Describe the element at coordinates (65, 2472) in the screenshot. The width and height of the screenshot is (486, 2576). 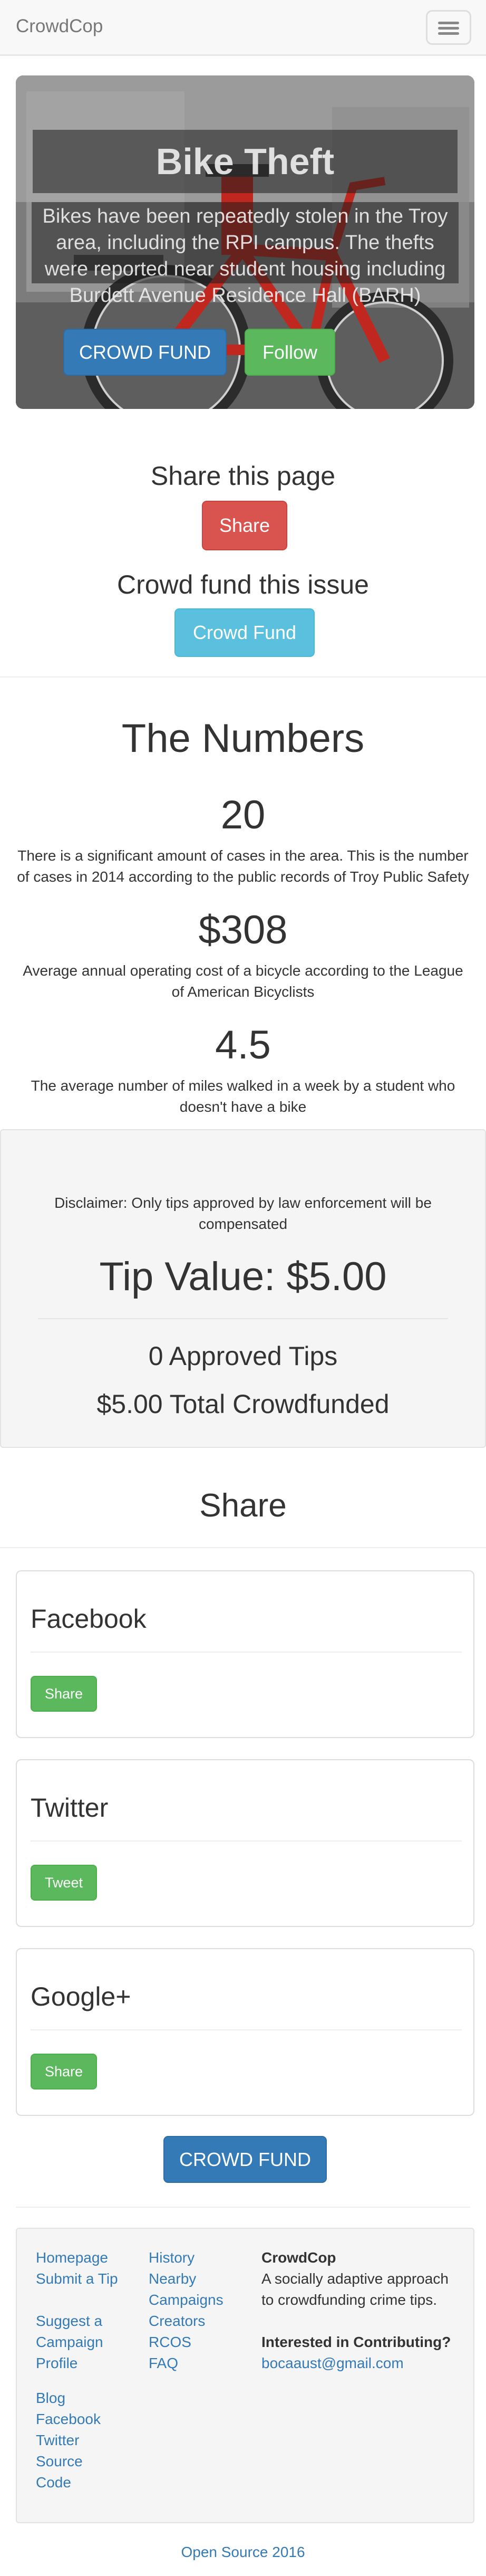
I see `footer-link-source-code: Source Code` at that location.